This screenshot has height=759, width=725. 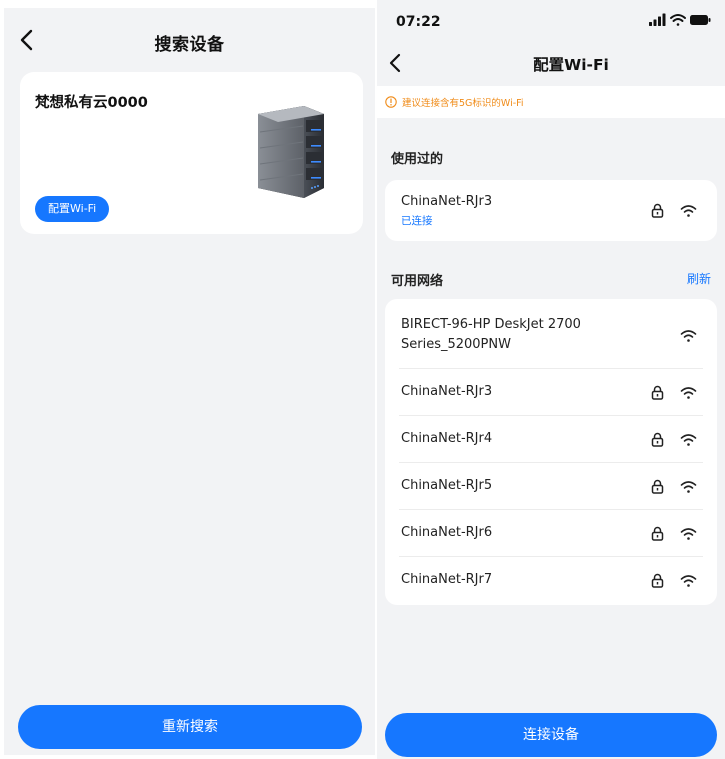 What do you see at coordinates (391, 102) in the screenshot?
I see `info-icon` at bounding box center [391, 102].